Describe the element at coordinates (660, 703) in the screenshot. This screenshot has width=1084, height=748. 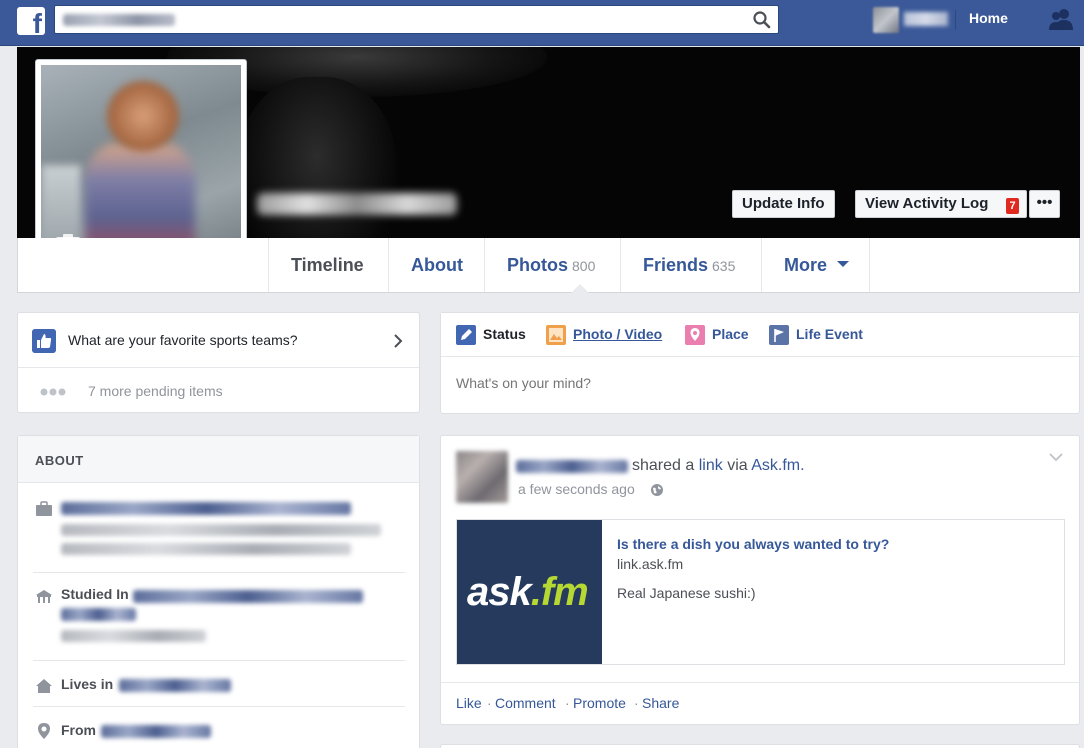
I see `share-link: Share` at that location.